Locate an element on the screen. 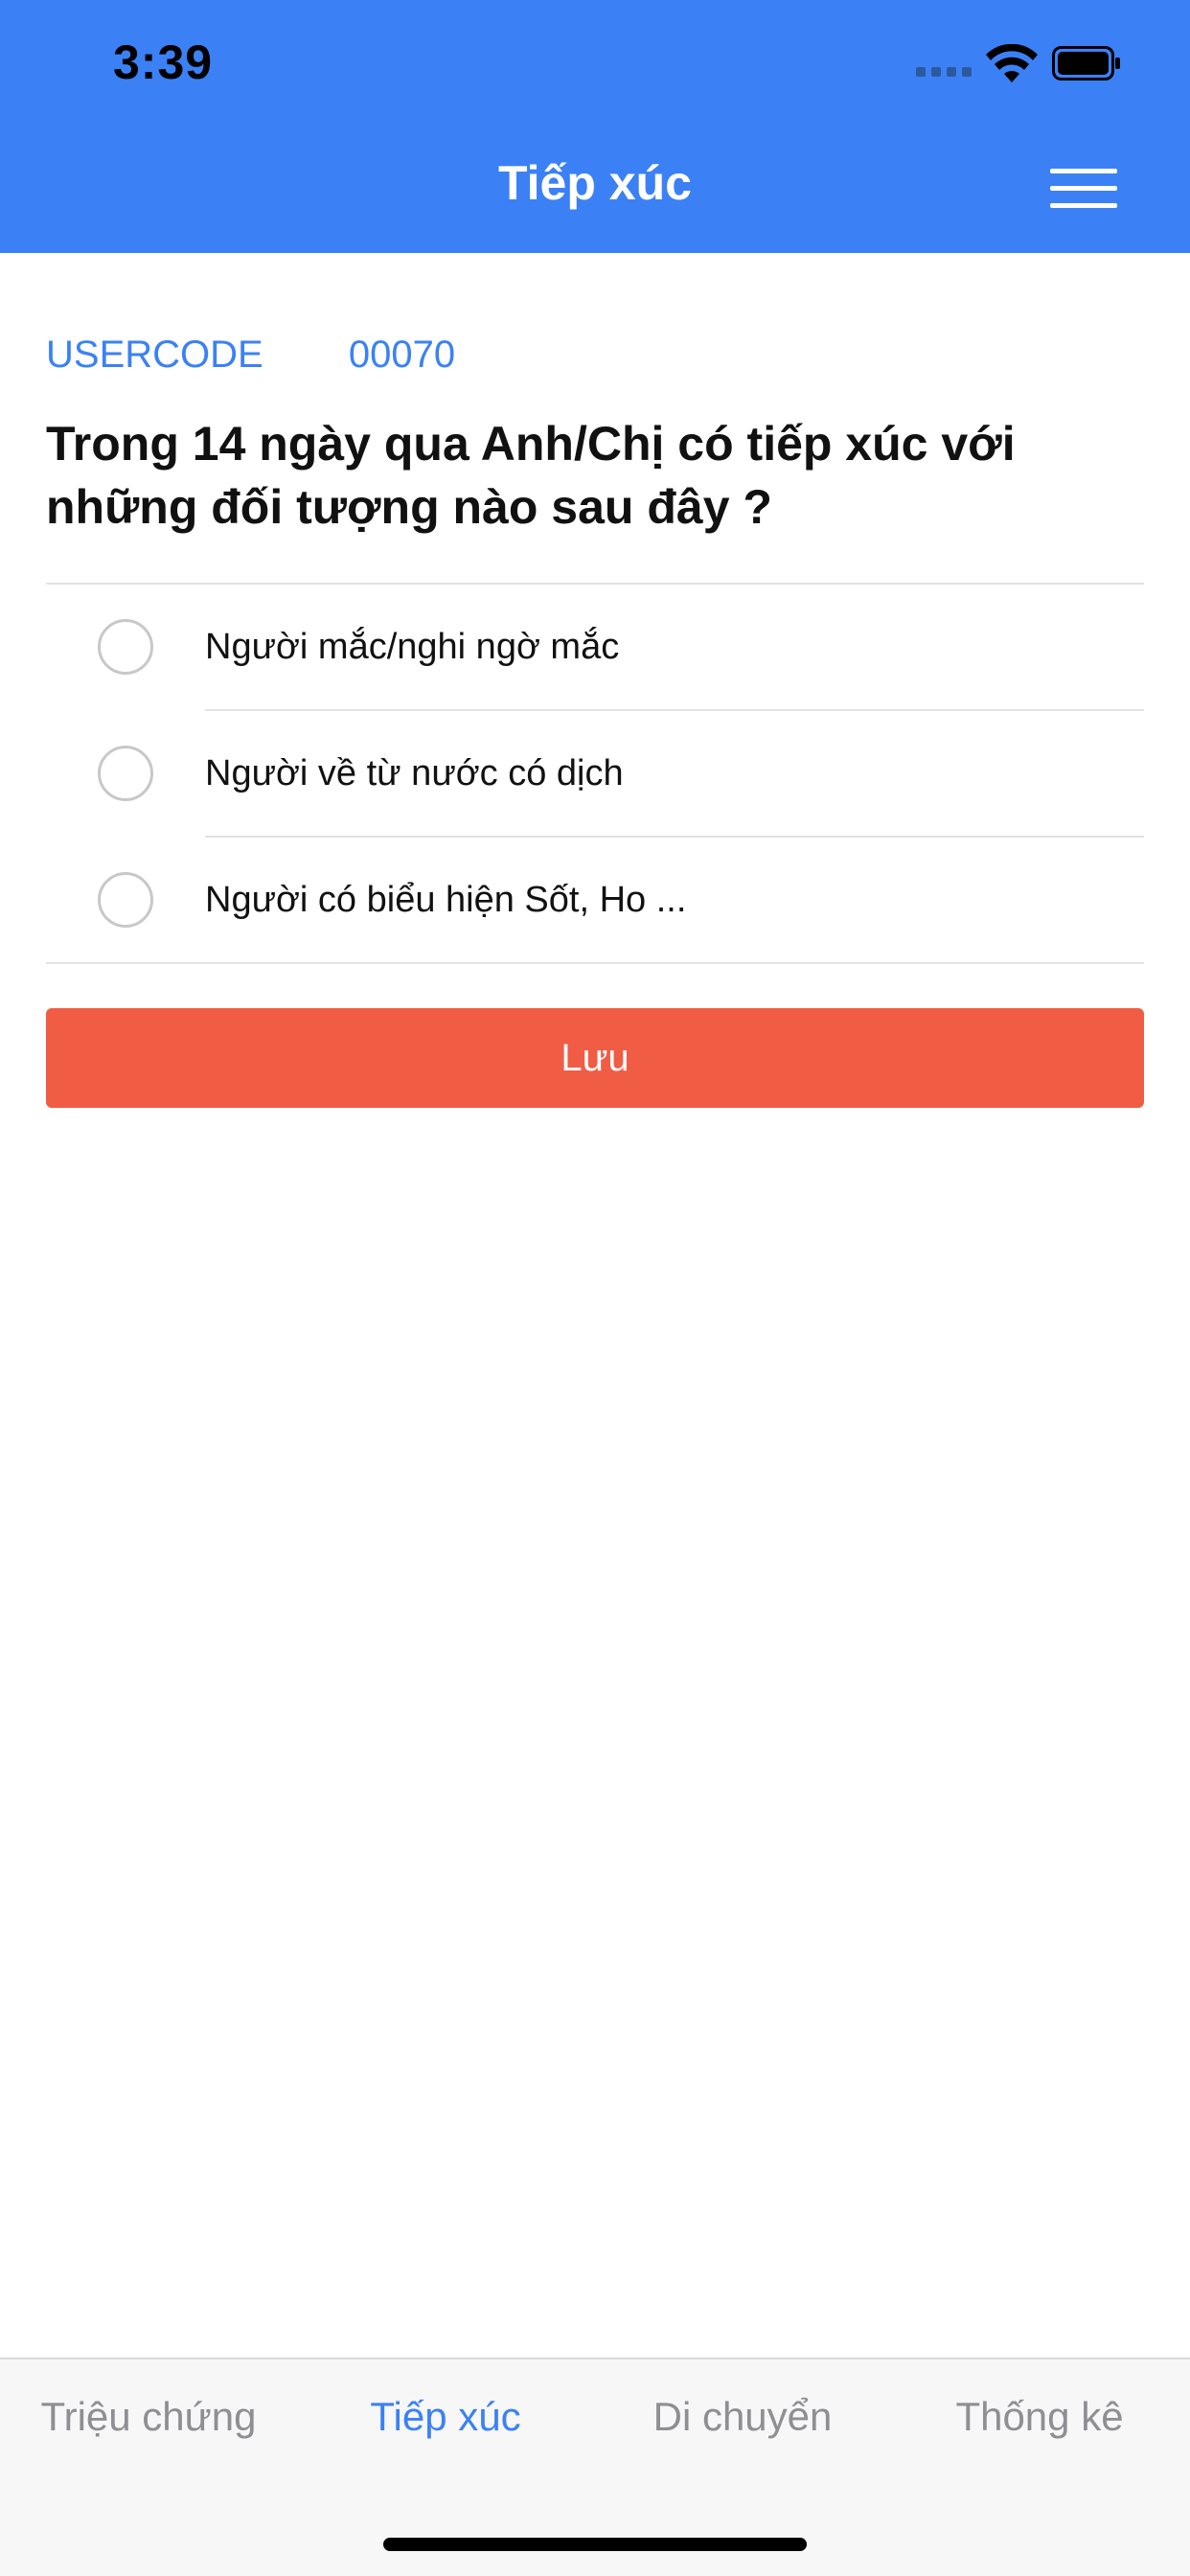 This screenshot has height=2576, width=1190. wifi-icon is located at coordinates (1012, 63).